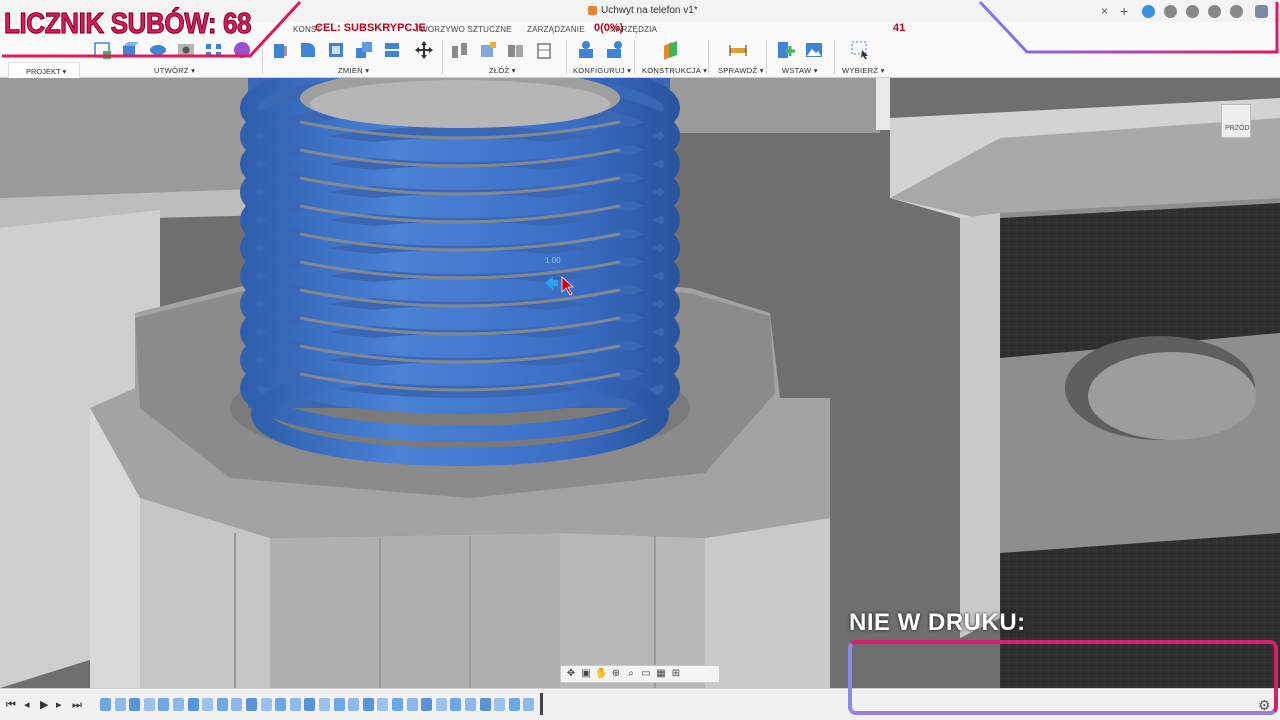  What do you see at coordinates (863, 70) in the screenshot?
I see `group-select: WYBIERZ ▾` at bounding box center [863, 70].